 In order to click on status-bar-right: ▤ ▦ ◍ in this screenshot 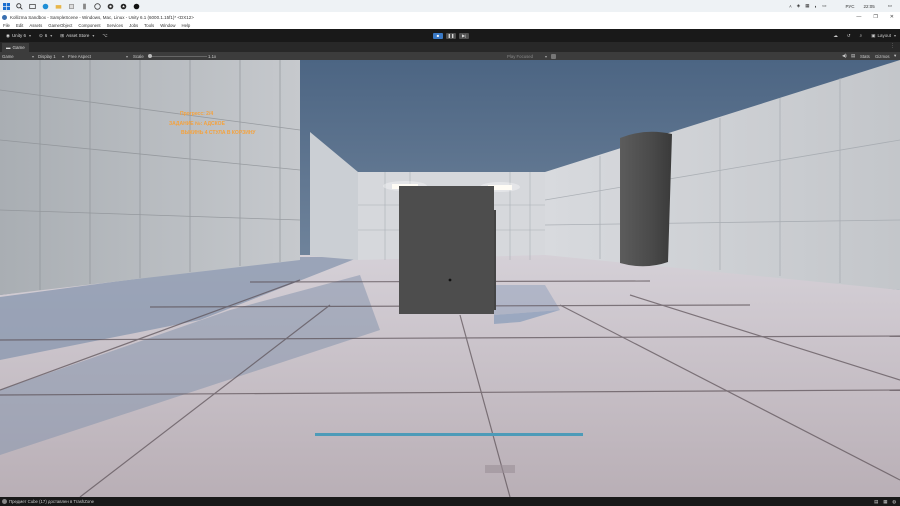, I will do `click(885, 501)`.